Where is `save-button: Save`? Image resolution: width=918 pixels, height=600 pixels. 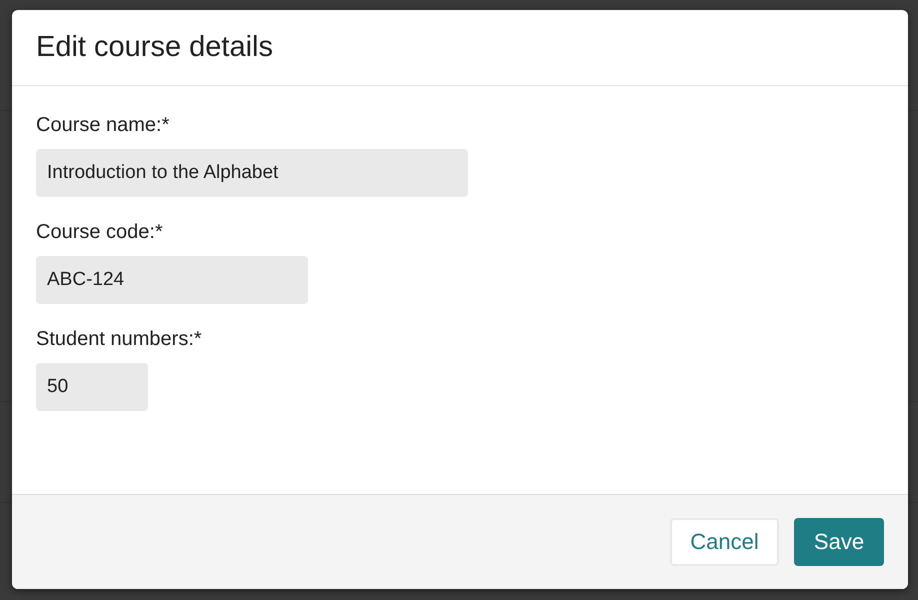 save-button: Save is located at coordinates (839, 542).